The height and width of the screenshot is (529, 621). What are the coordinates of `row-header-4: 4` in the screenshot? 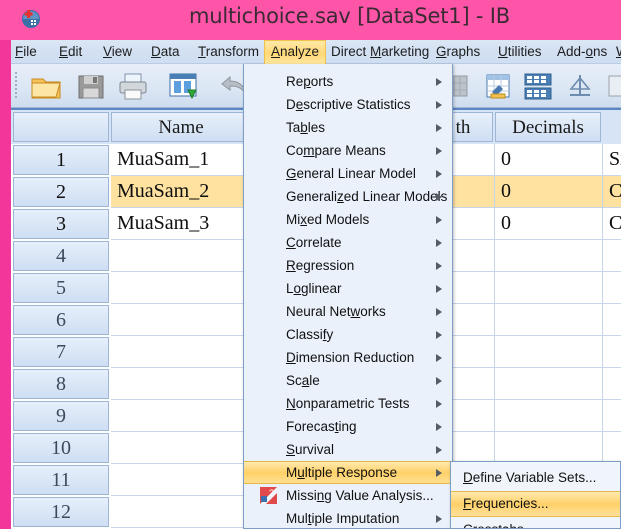 It's located at (61, 256).